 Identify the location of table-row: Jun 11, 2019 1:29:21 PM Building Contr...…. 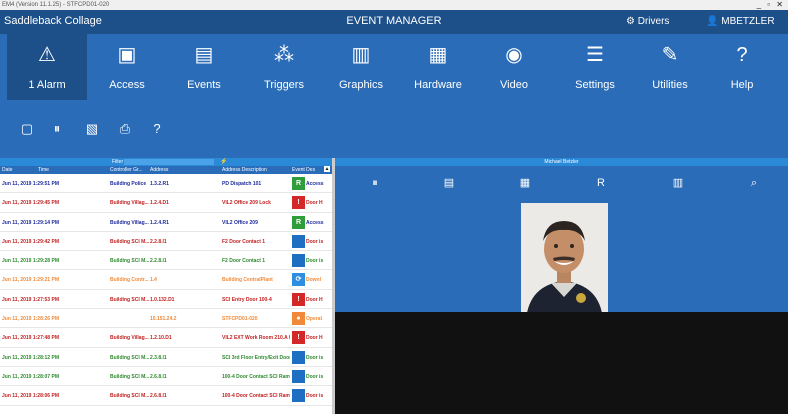
(166, 280).